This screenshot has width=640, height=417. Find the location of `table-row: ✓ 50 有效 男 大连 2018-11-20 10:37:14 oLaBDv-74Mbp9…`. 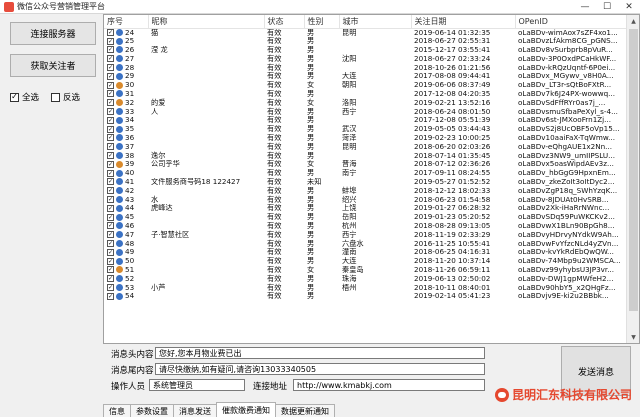

table-row: ✓ 50 有效 男 大连 2018-11-20 10:37:14 oLaBDv-74Mbp9… is located at coordinates (365, 261).